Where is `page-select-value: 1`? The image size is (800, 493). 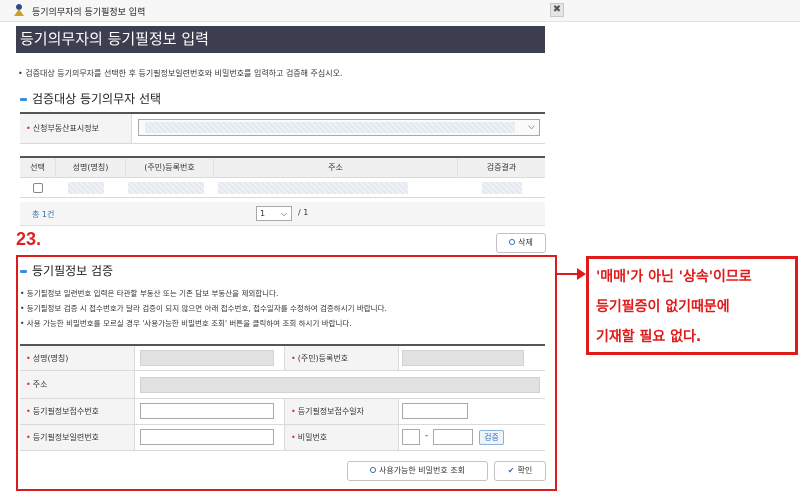 page-select-value: 1 is located at coordinates (263, 213).